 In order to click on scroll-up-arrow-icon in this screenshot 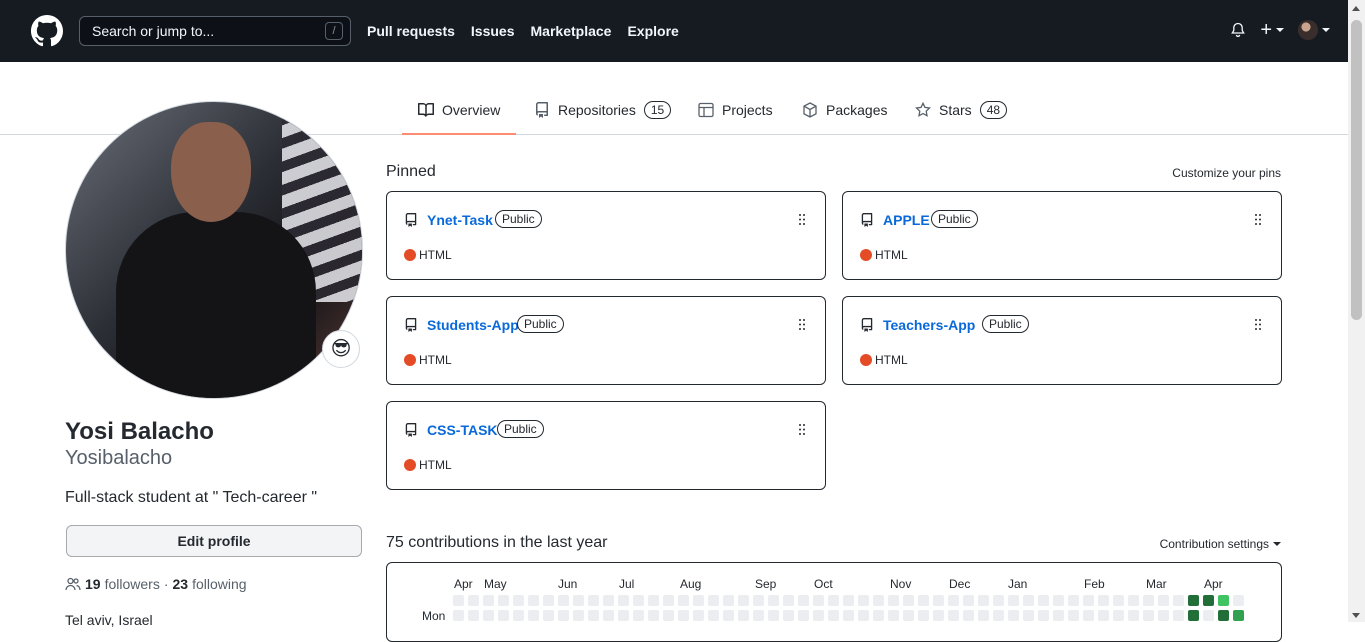, I will do `click(1356, 8)`.